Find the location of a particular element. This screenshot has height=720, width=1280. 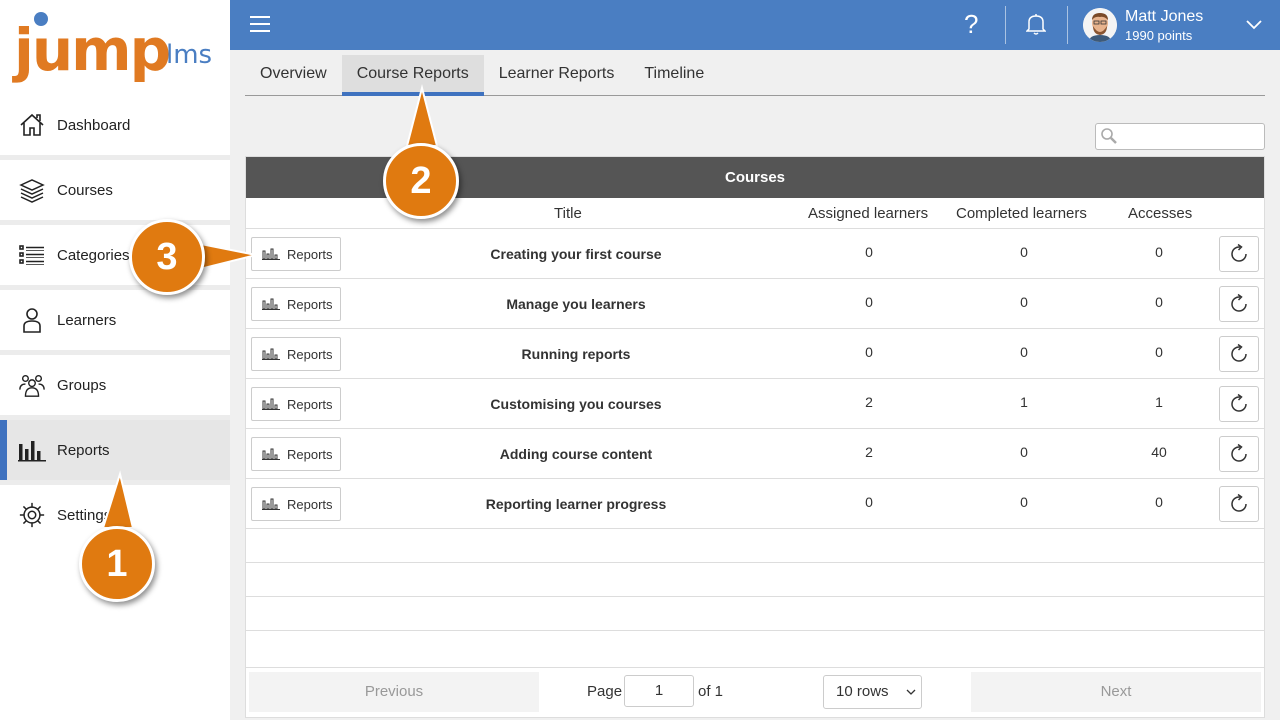

sidebar-item-courses: Courses is located at coordinates (115, 192).